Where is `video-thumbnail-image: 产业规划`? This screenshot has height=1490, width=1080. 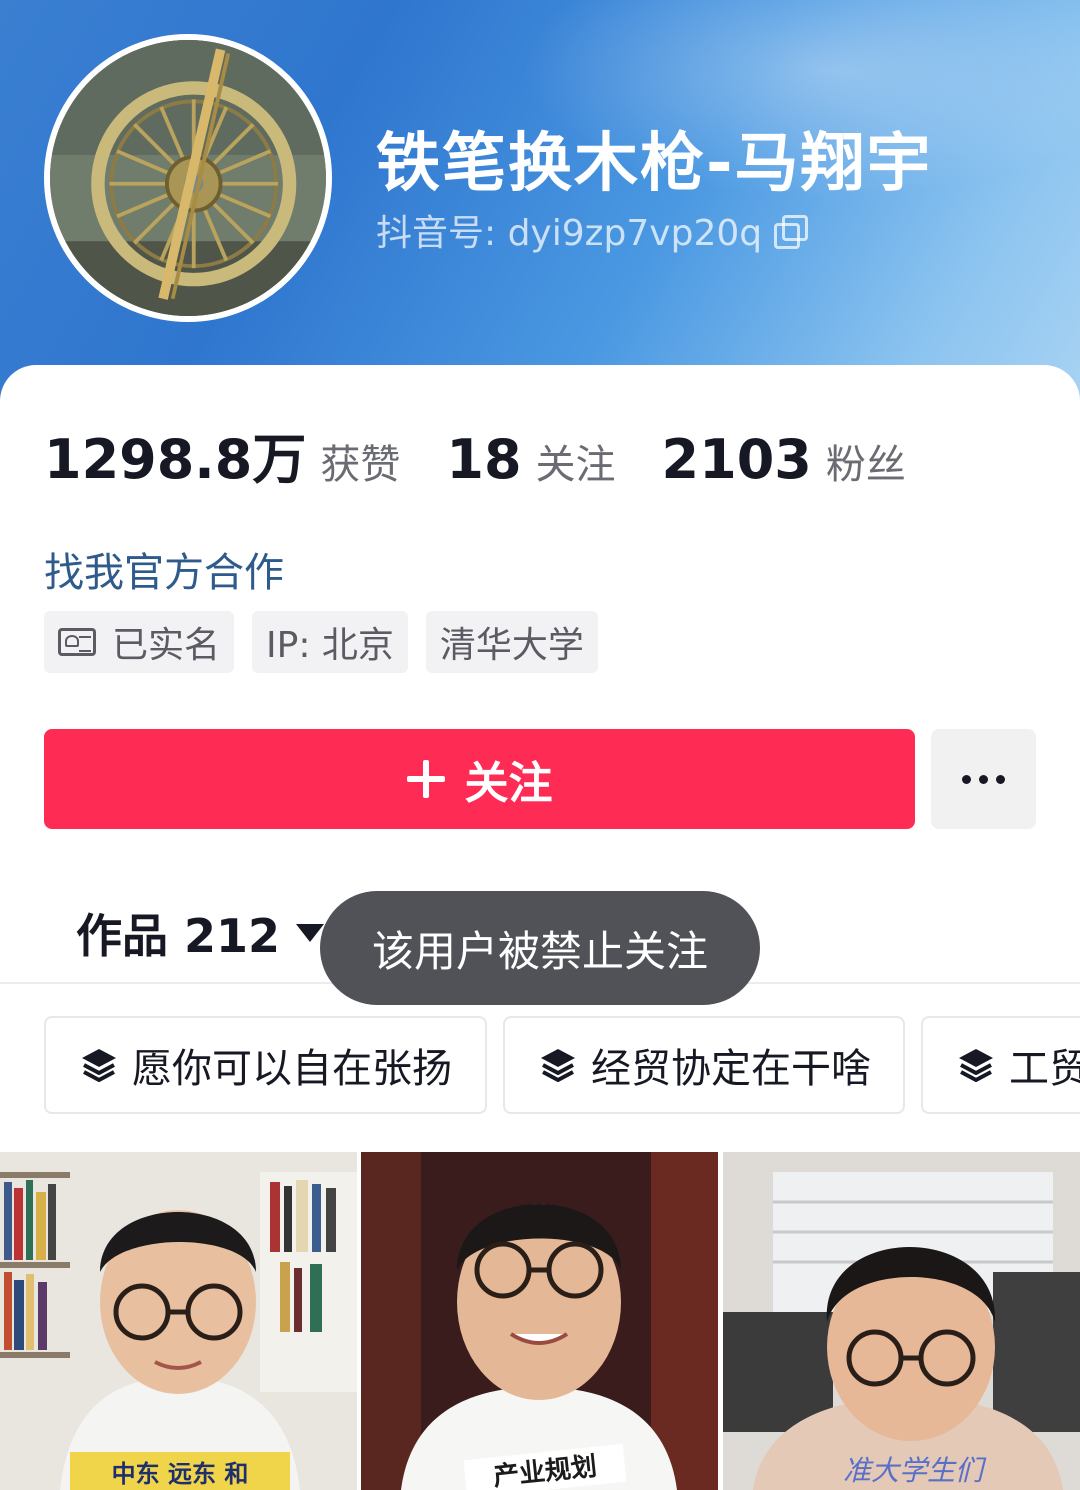 video-thumbnail-image: 产业规划 is located at coordinates (539, 1321).